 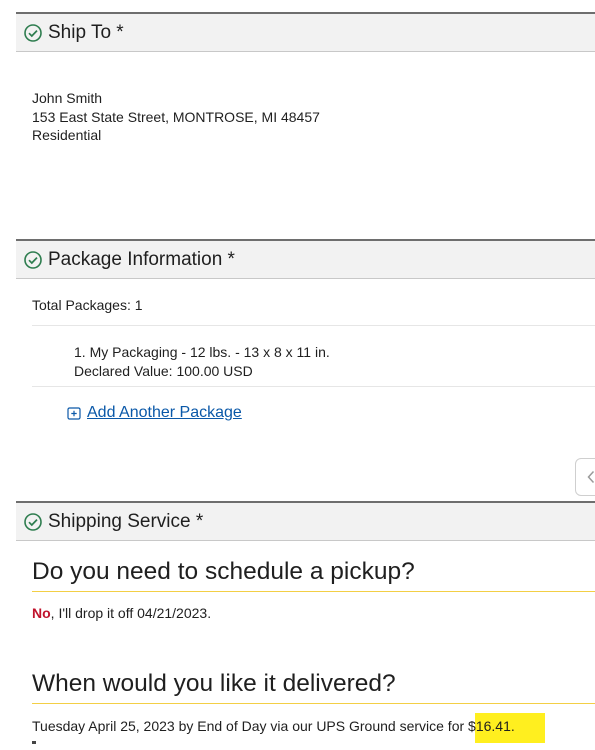 I want to click on total-packages: Total Packages: 1, so click(x=87, y=305).